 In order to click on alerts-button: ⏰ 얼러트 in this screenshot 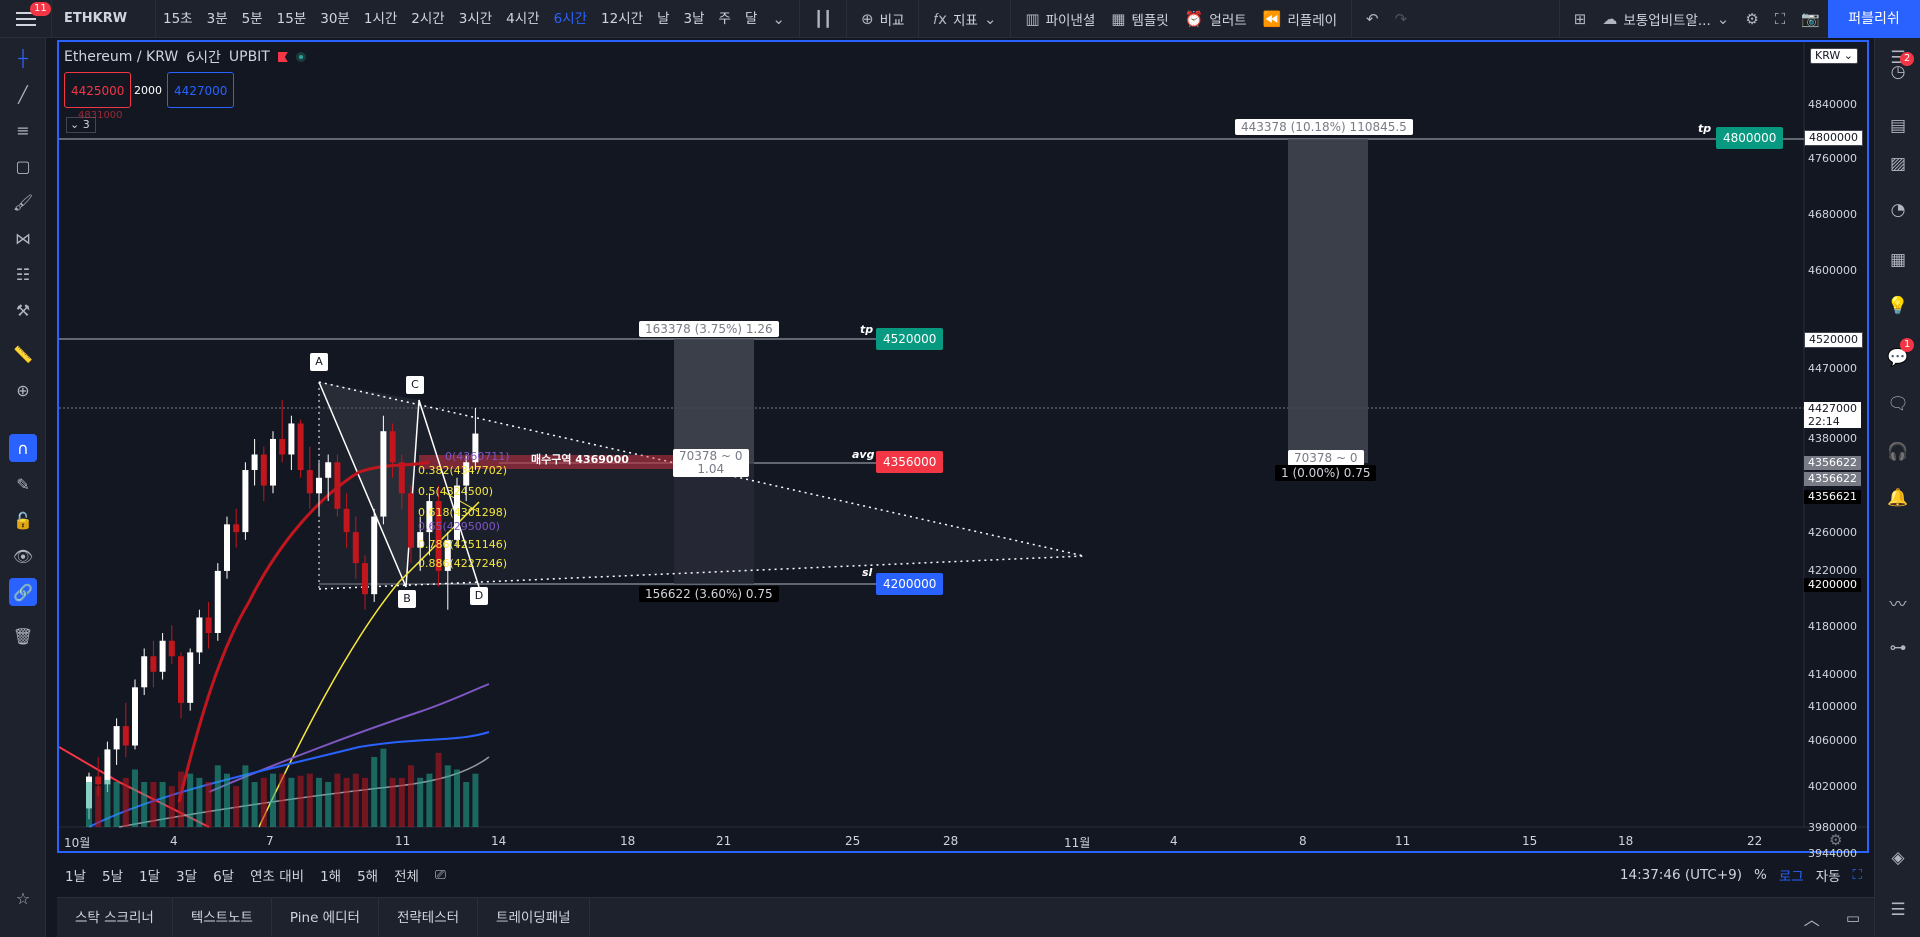, I will do `click(1216, 19)`.